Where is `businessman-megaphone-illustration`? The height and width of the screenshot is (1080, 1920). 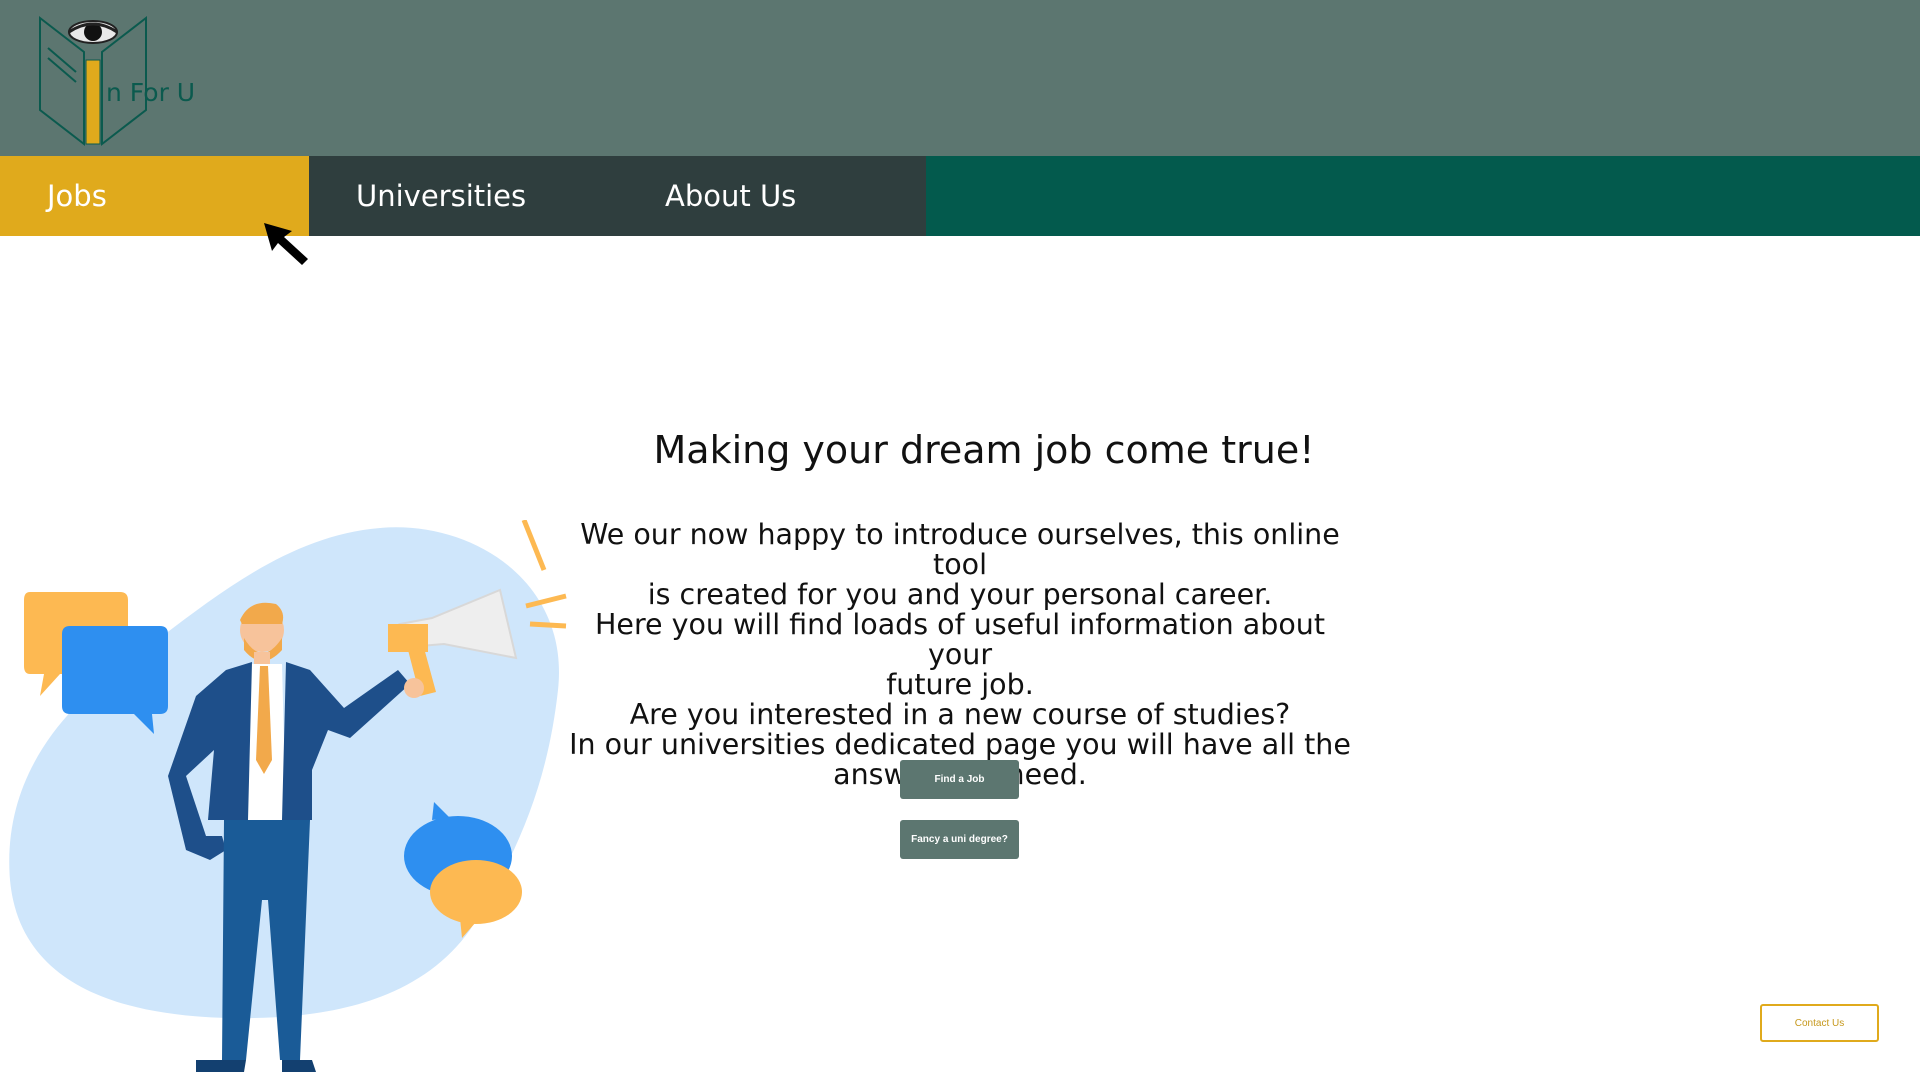 businessman-megaphone-illustration is located at coordinates (288, 796).